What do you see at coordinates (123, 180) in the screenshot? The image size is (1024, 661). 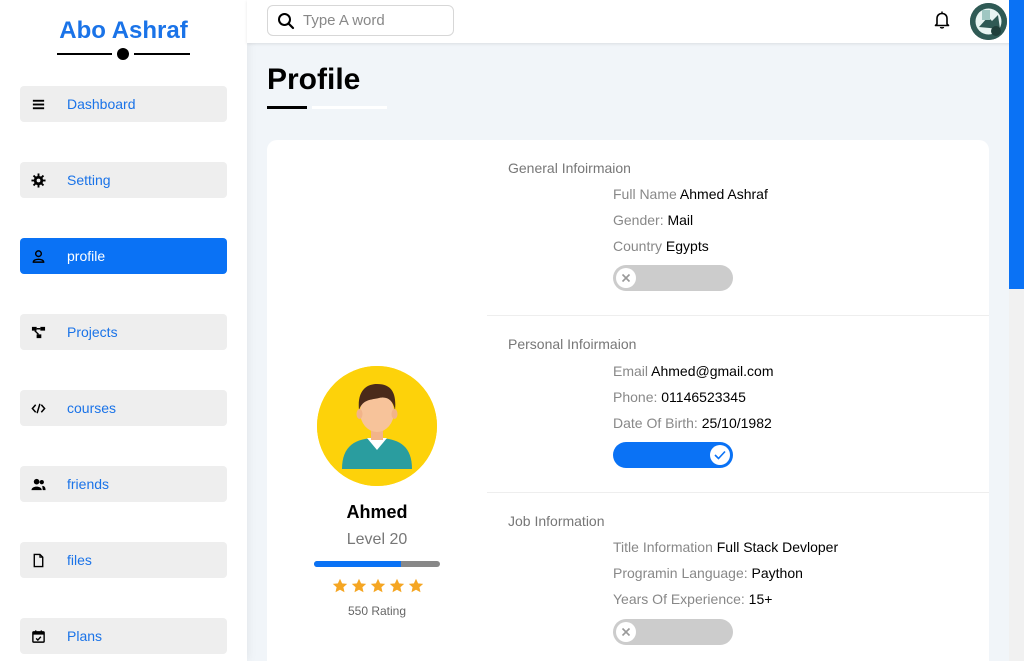 I see `sidebar-item-setting: Setting` at bounding box center [123, 180].